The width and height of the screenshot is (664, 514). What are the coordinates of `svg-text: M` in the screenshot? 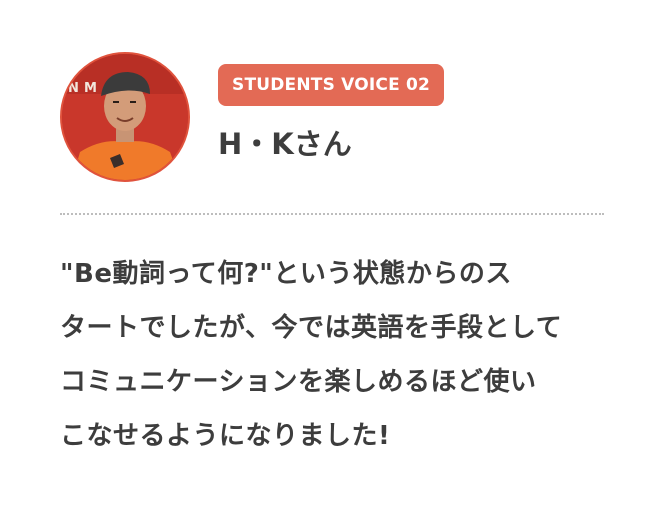 It's located at (90, 88).